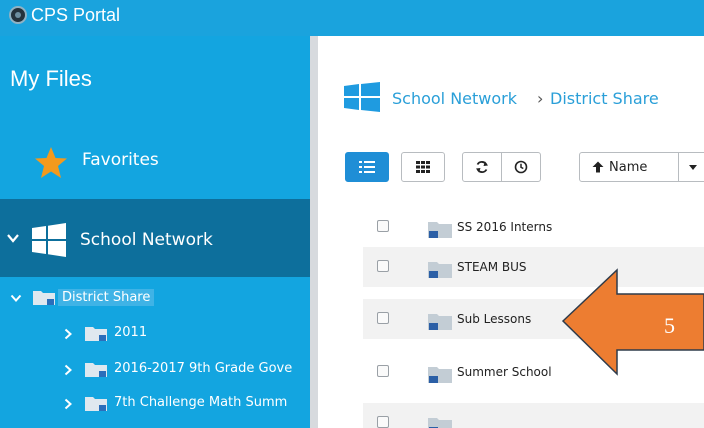  I want to click on tree-item-2011: 2011, so click(186, 335).